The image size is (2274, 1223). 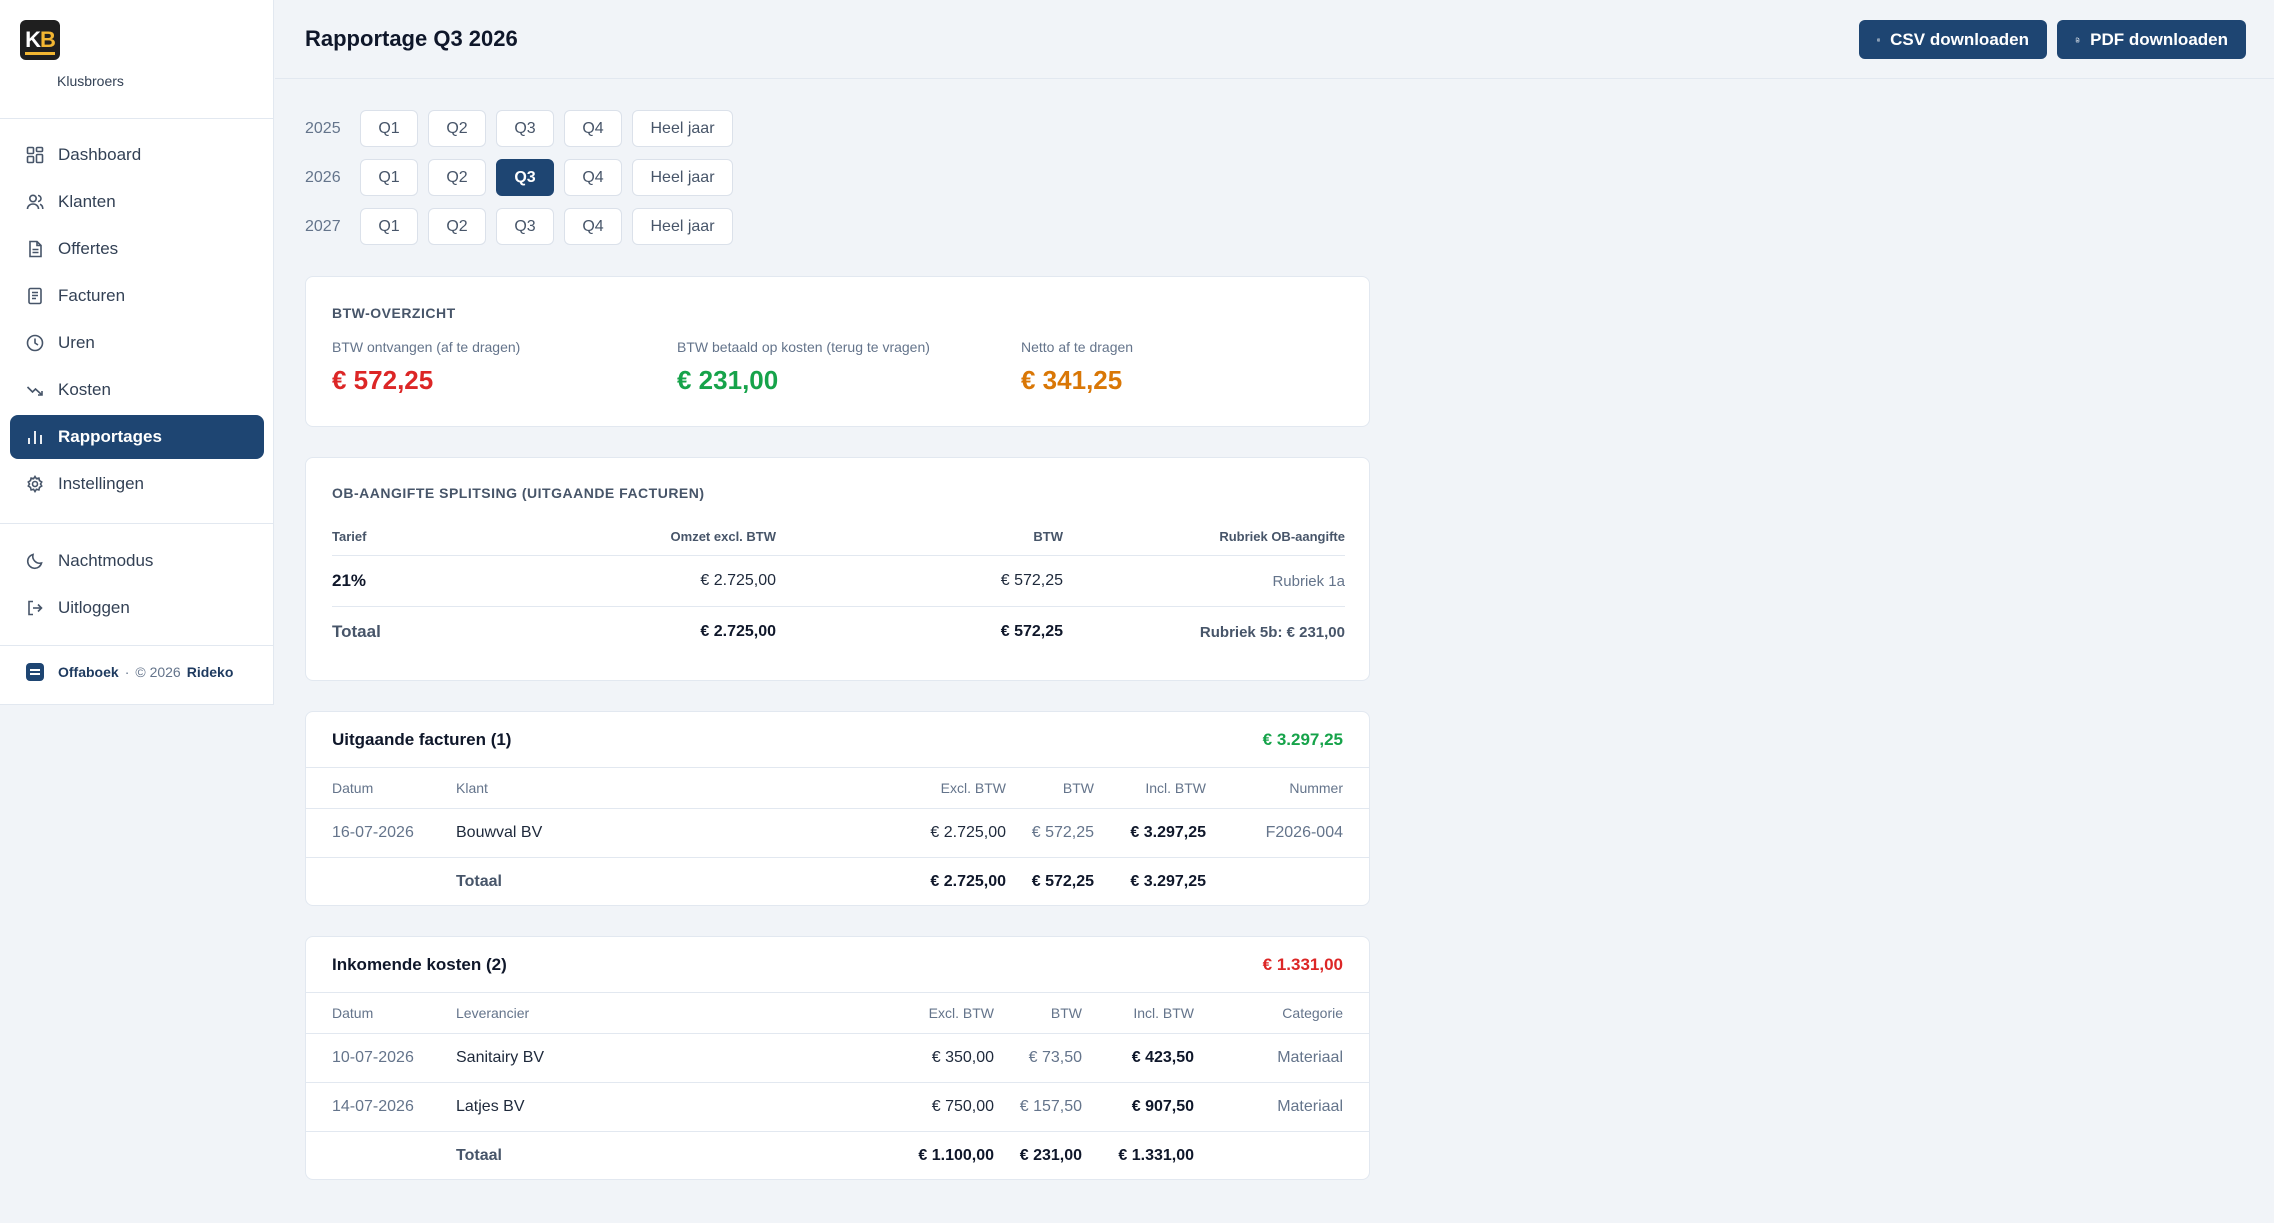 I want to click on column-header: Nummer, so click(x=1316, y=788).